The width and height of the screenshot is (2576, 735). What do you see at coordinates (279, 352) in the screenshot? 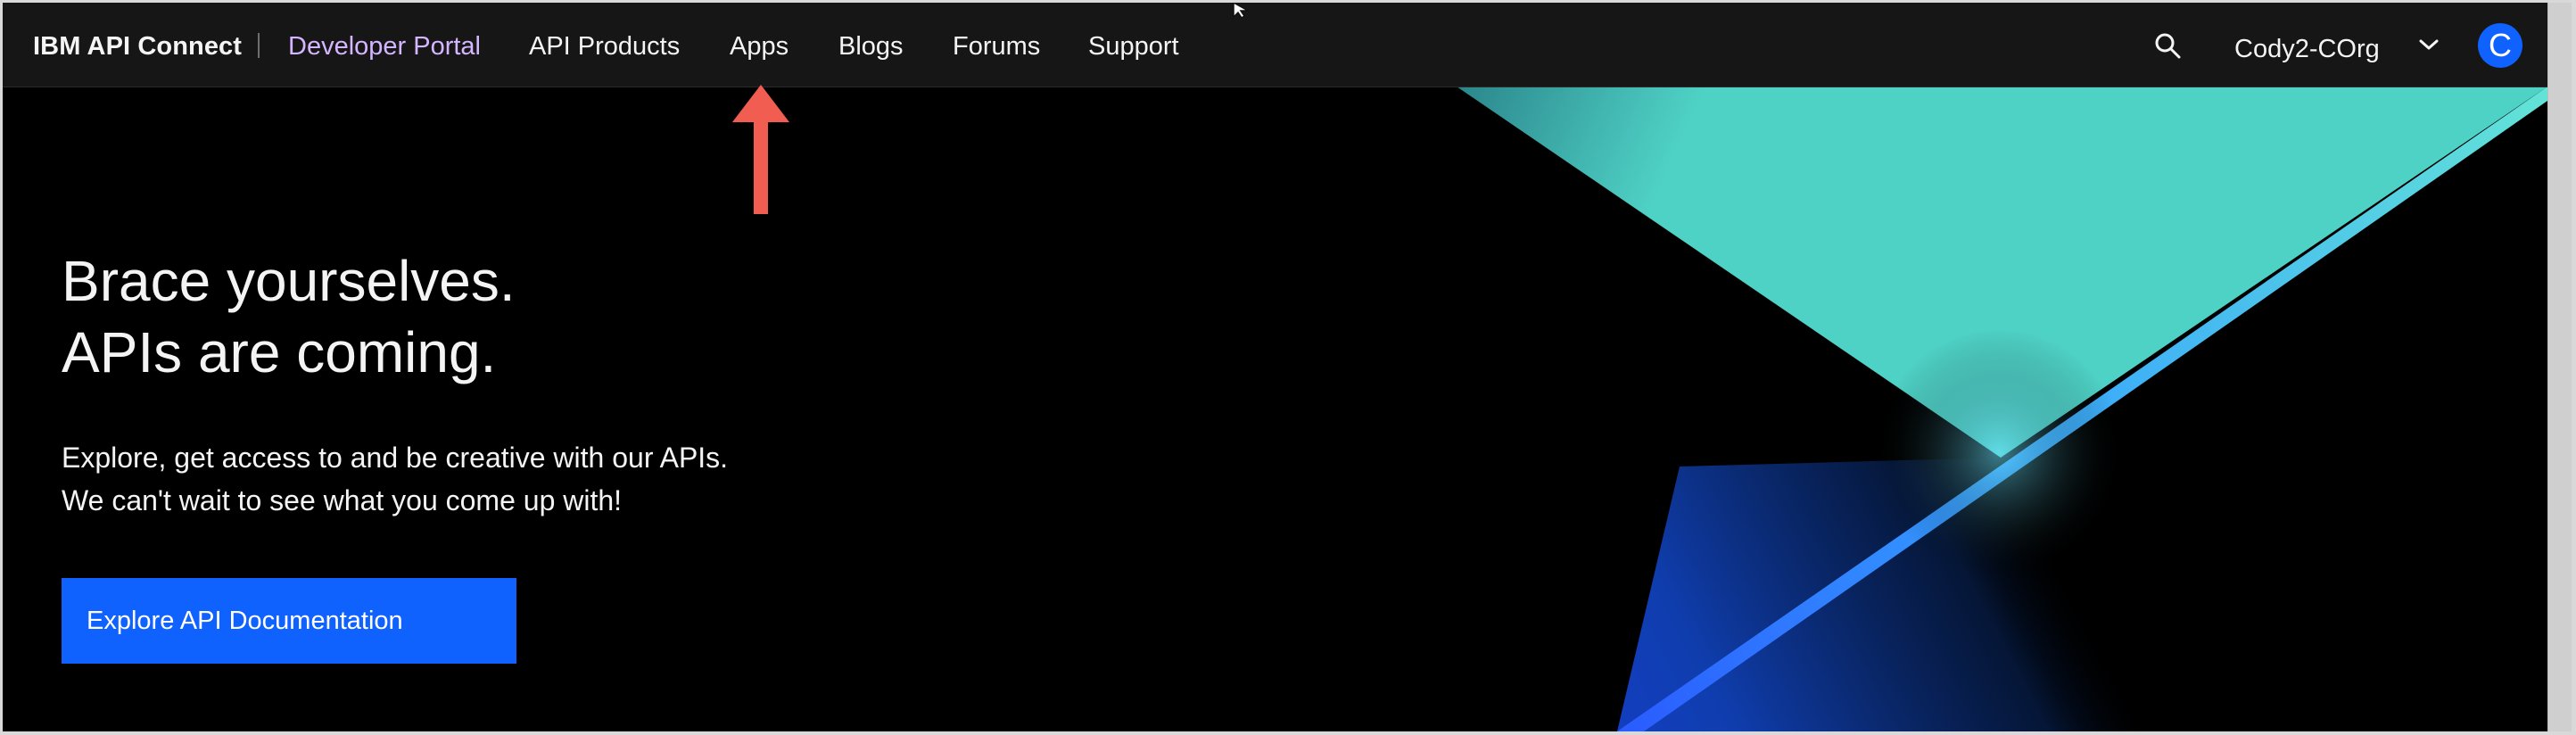
I see `hero-title-line-2: APIs are coming.` at bounding box center [279, 352].